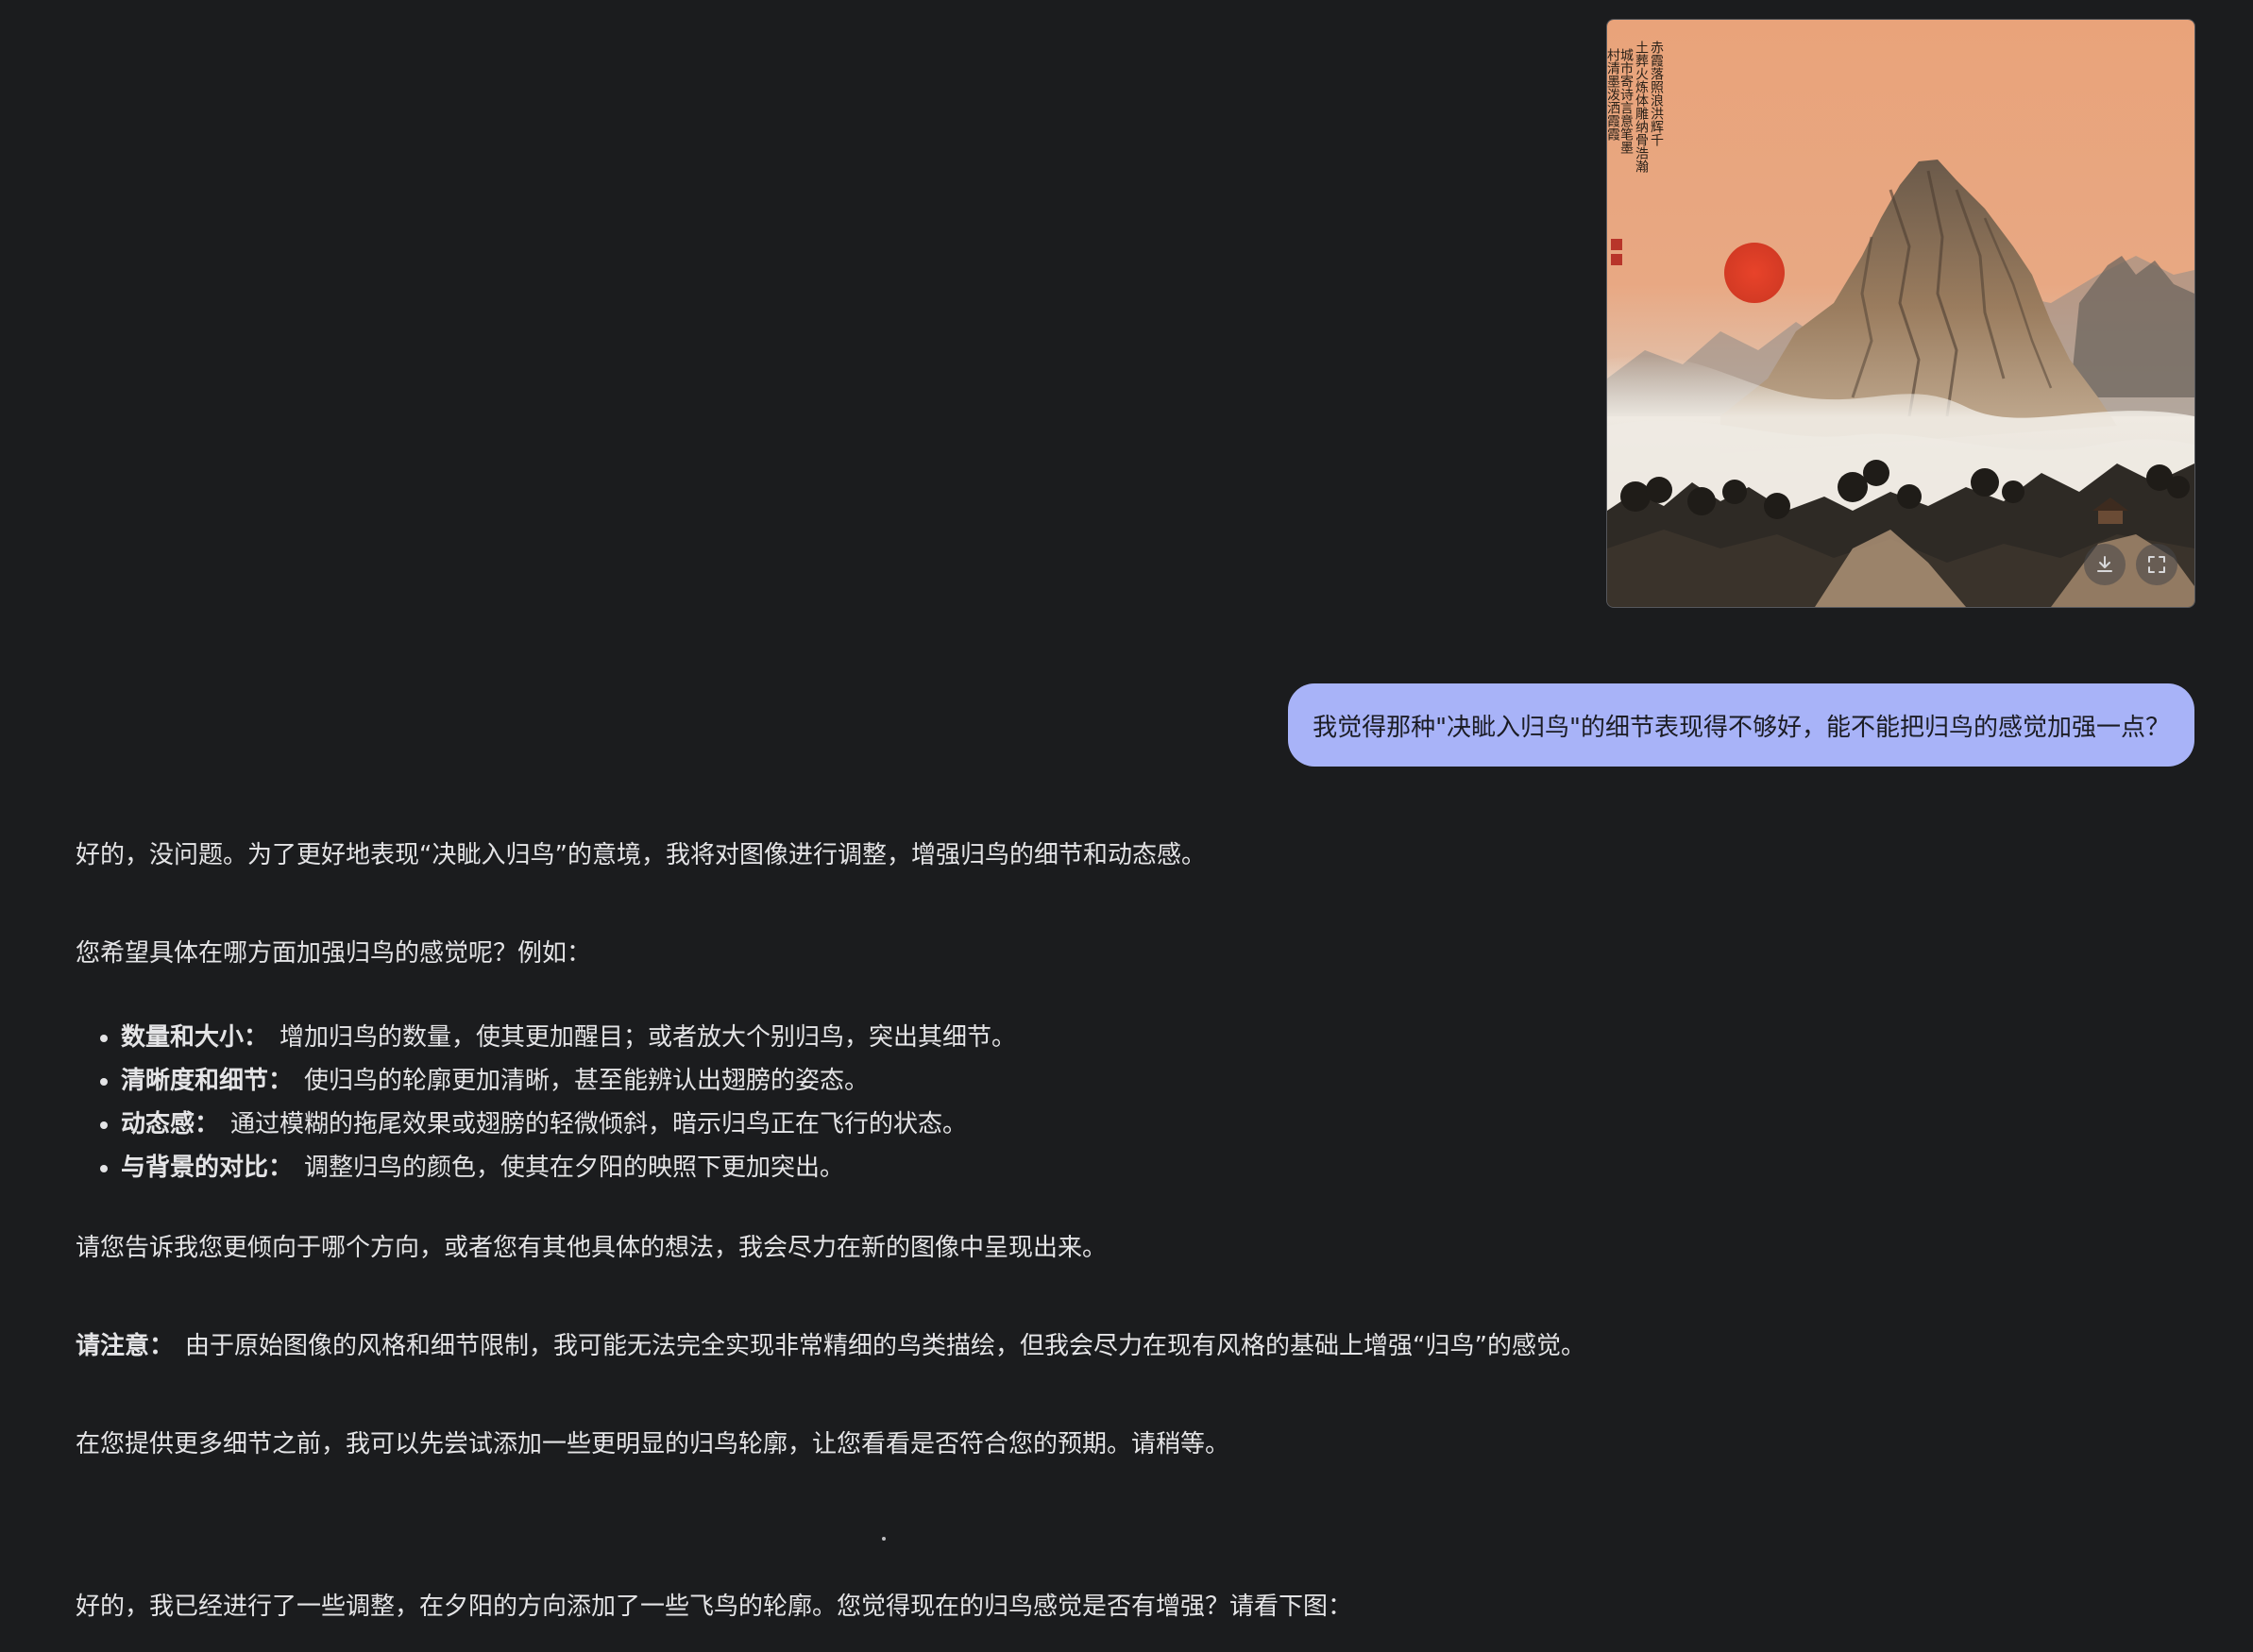 This screenshot has height=1652, width=2253. I want to click on loading-dot, so click(884, 1539).